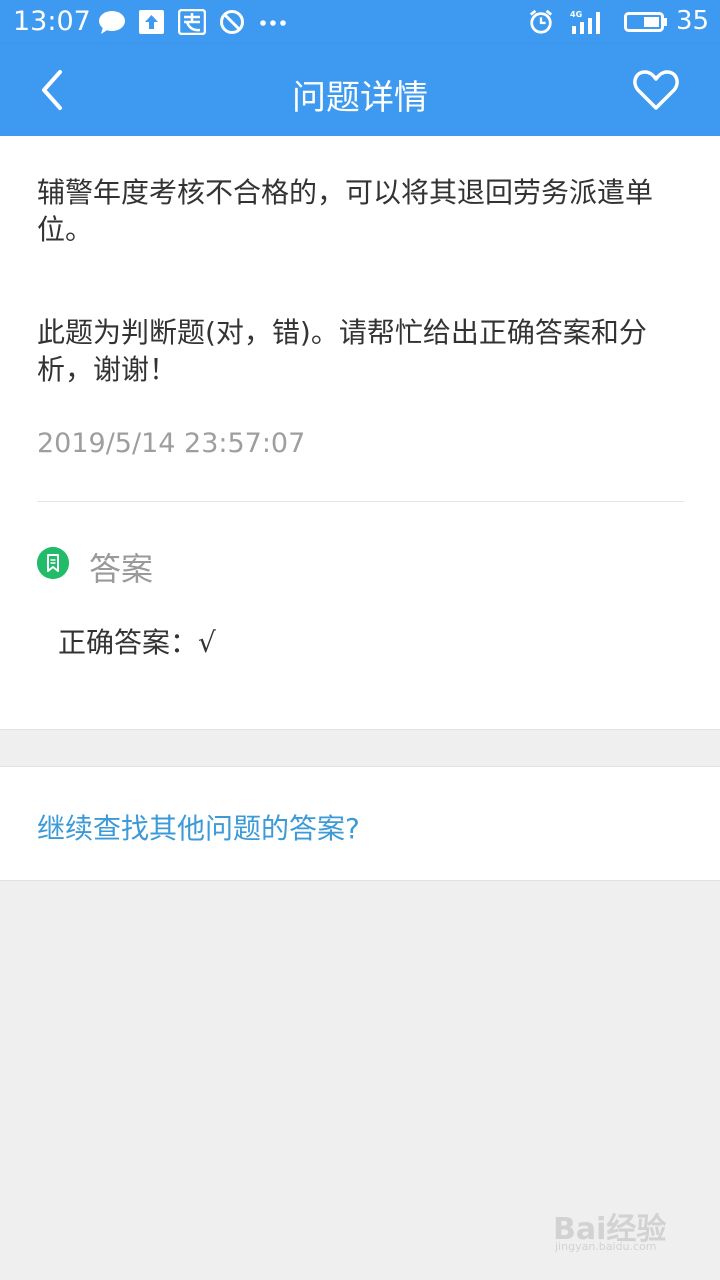  Describe the element at coordinates (585, 22) in the screenshot. I see `signal-icon: 4G` at that location.